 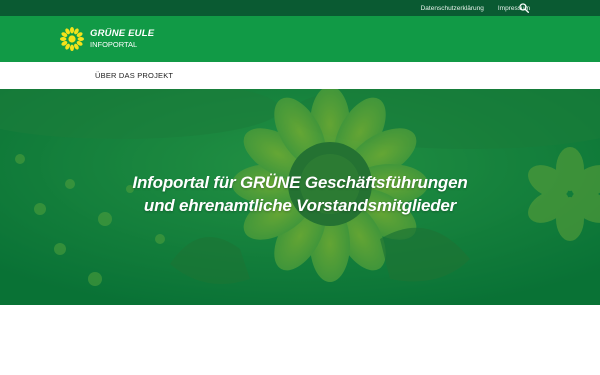 I want to click on site-subtitle: INFOPORTAL, so click(x=114, y=44).